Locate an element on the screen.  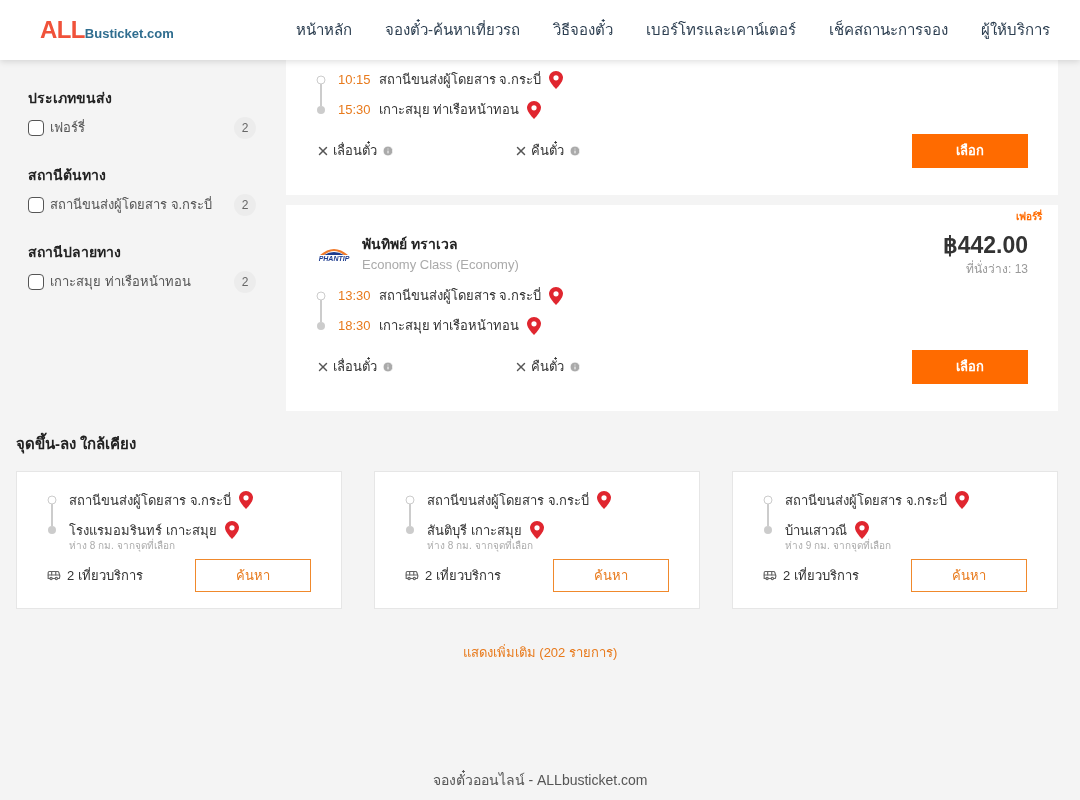
price: ฿442.00 is located at coordinates (985, 245).